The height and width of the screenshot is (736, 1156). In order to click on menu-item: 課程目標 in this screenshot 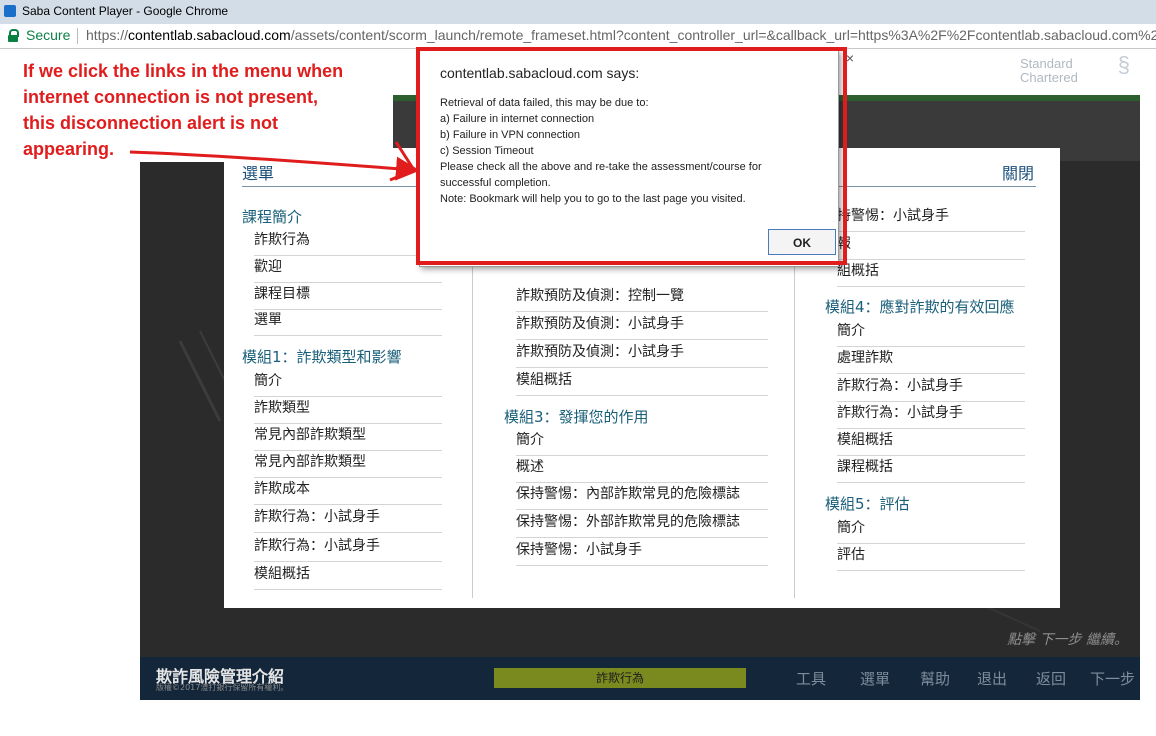, I will do `click(348, 296)`.